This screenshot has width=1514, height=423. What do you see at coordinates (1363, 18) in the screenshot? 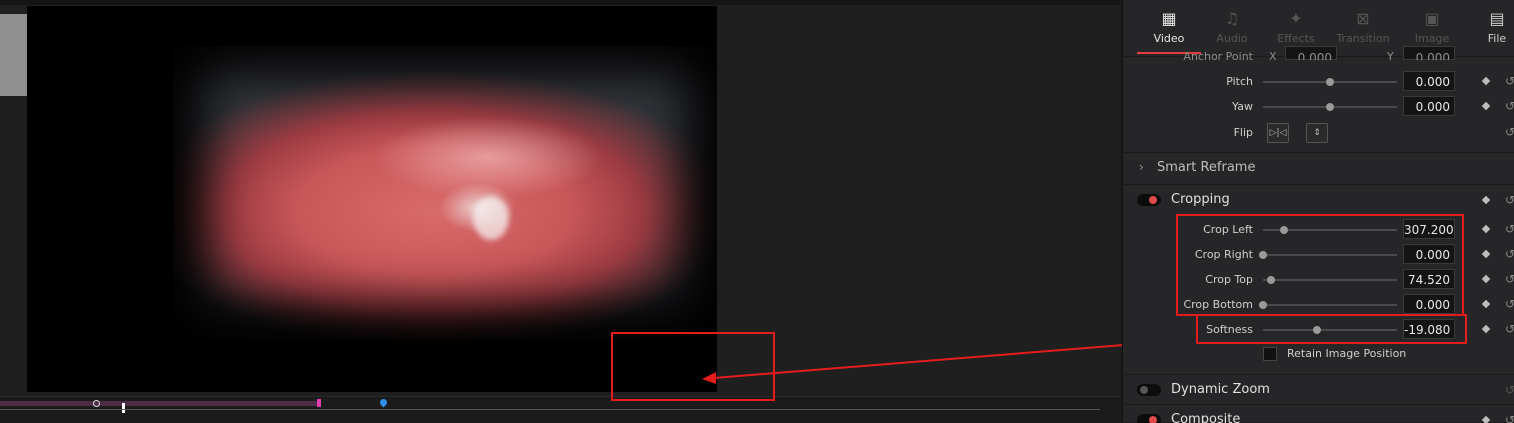
I see `transition-icon: ⊠` at bounding box center [1363, 18].